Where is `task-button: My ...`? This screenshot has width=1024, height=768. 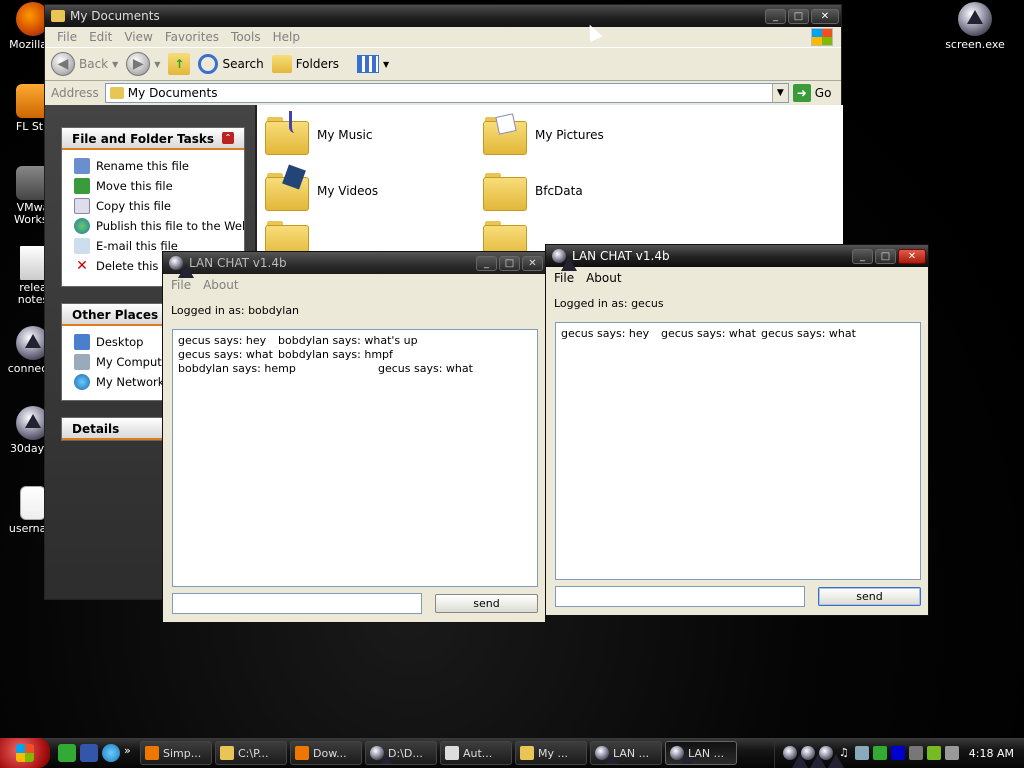 task-button: My ... is located at coordinates (551, 753).